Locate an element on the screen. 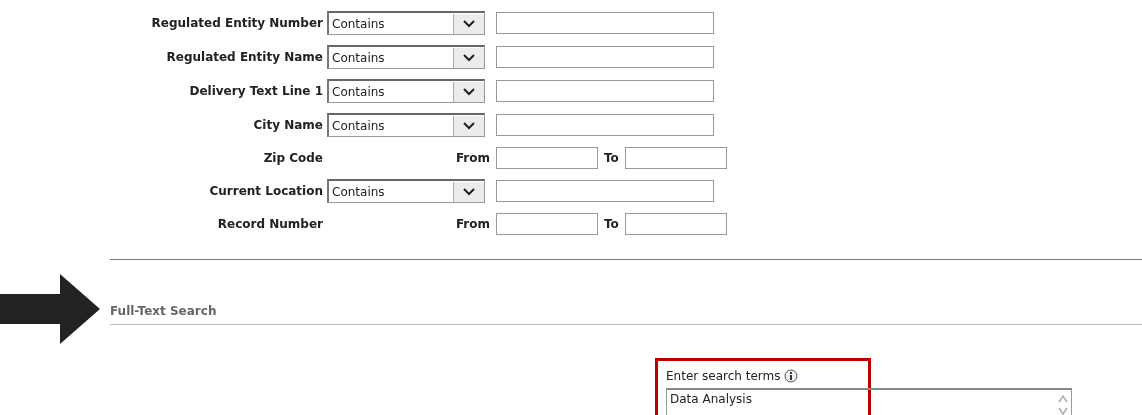  field-label: Record Number is located at coordinates (269, 224).